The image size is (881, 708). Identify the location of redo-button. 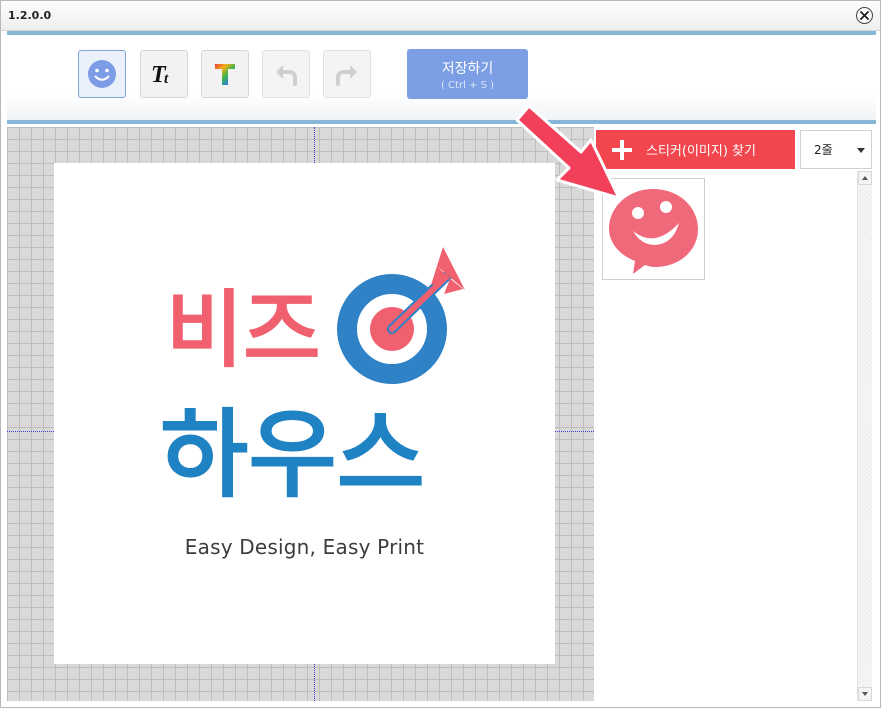
(347, 74).